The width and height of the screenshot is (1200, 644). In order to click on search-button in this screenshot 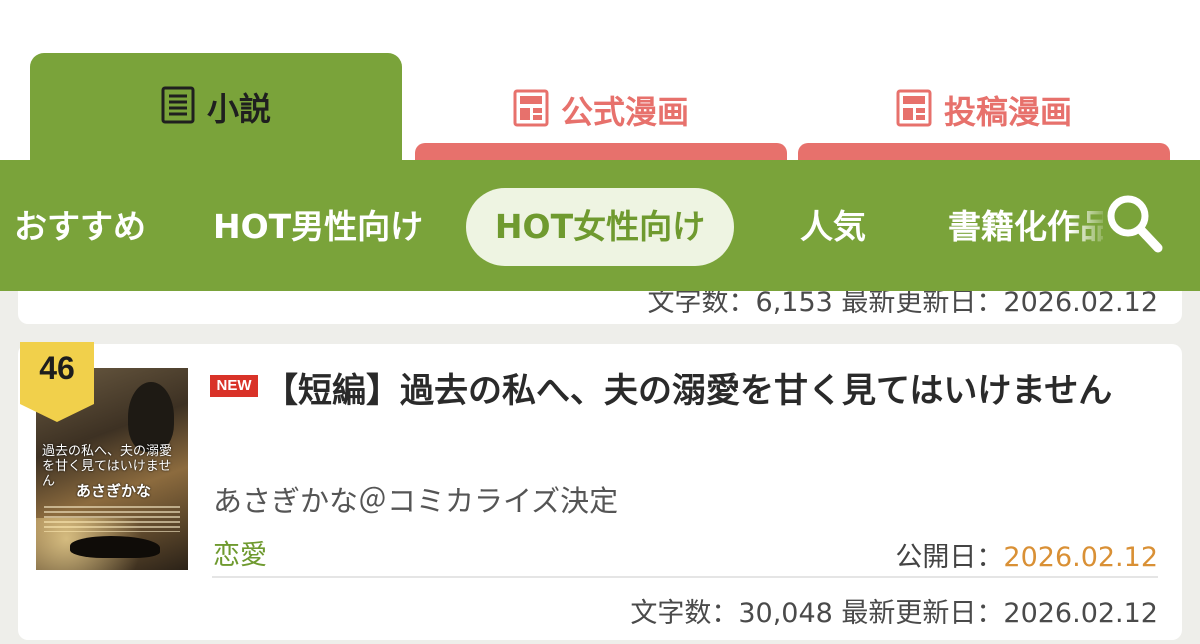, I will do `click(1134, 223)`.